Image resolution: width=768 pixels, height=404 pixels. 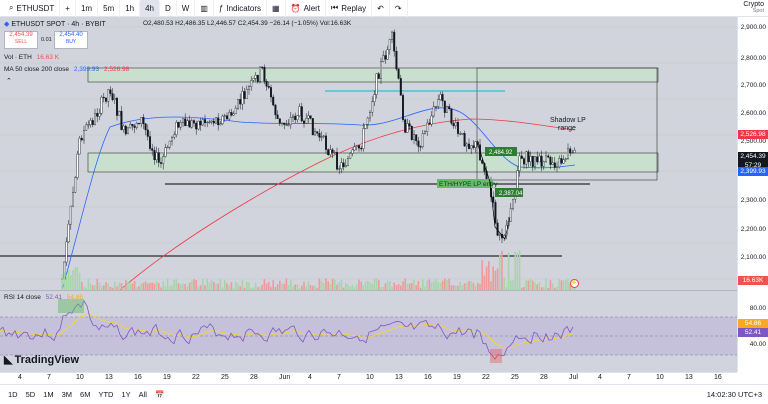 I want to click on tf-d: D, so click(x=168, y=8).